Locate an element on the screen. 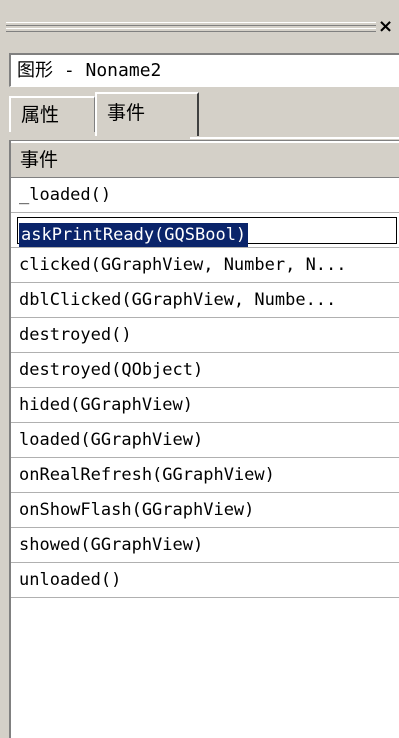 This screenshot has height=738, width=399. object-name-field: 图形 - Noname2 is located at coordinates (204, 70).